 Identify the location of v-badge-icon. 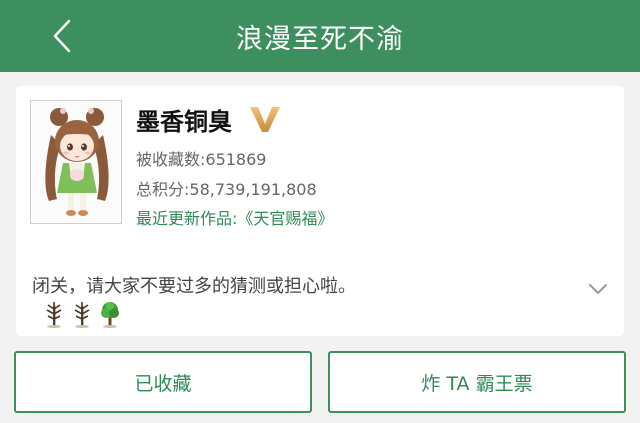
(265, 119).